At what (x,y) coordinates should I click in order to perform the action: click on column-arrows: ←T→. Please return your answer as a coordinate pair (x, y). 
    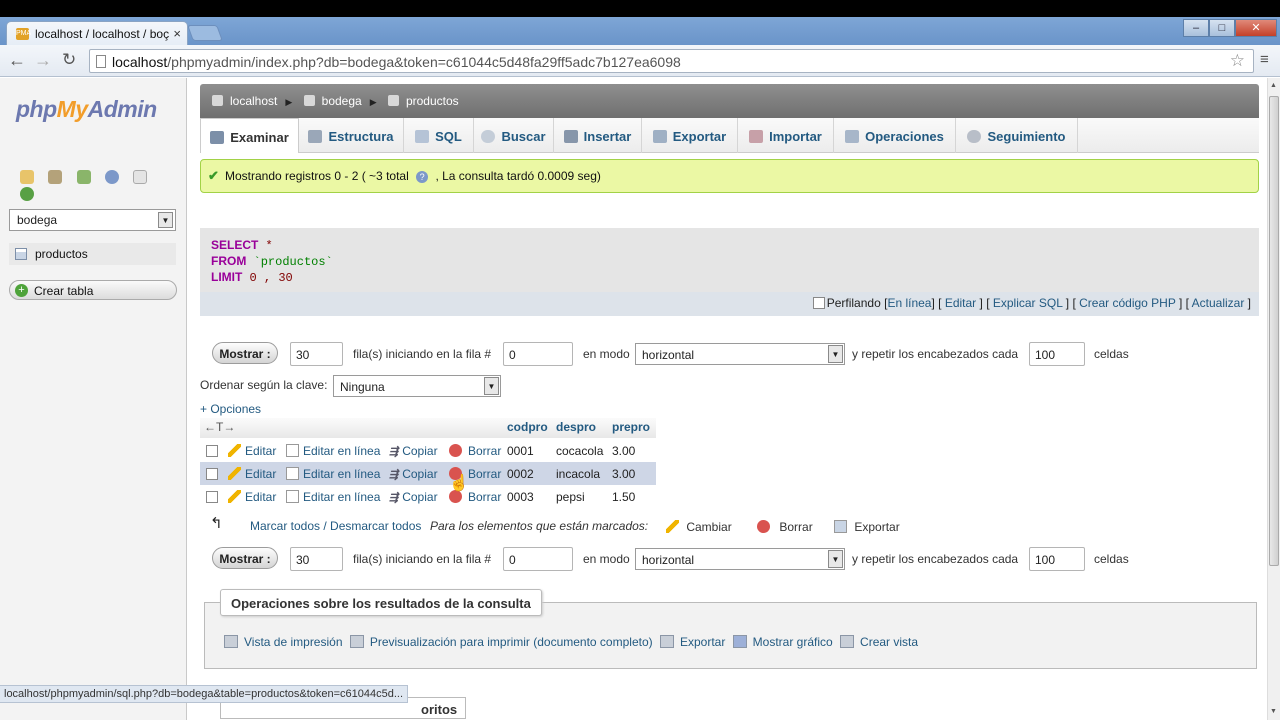
    Looking at the image, I should click on (219, 427).